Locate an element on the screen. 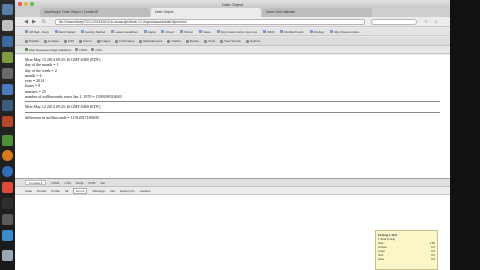 The width and height of the screenshot is (480, 270). bookmark: http://www.msnbc.msn.com is located at coordinates (236, 32).